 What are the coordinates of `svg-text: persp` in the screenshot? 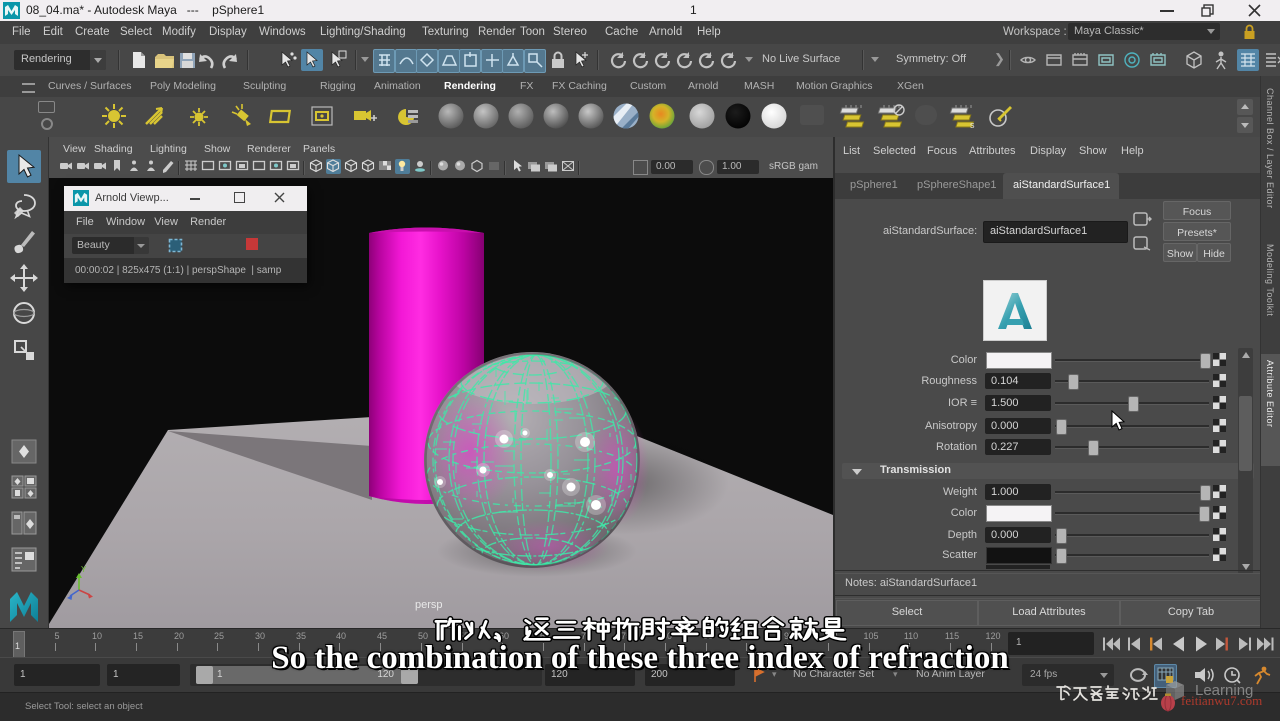 It's located at (429, 605).